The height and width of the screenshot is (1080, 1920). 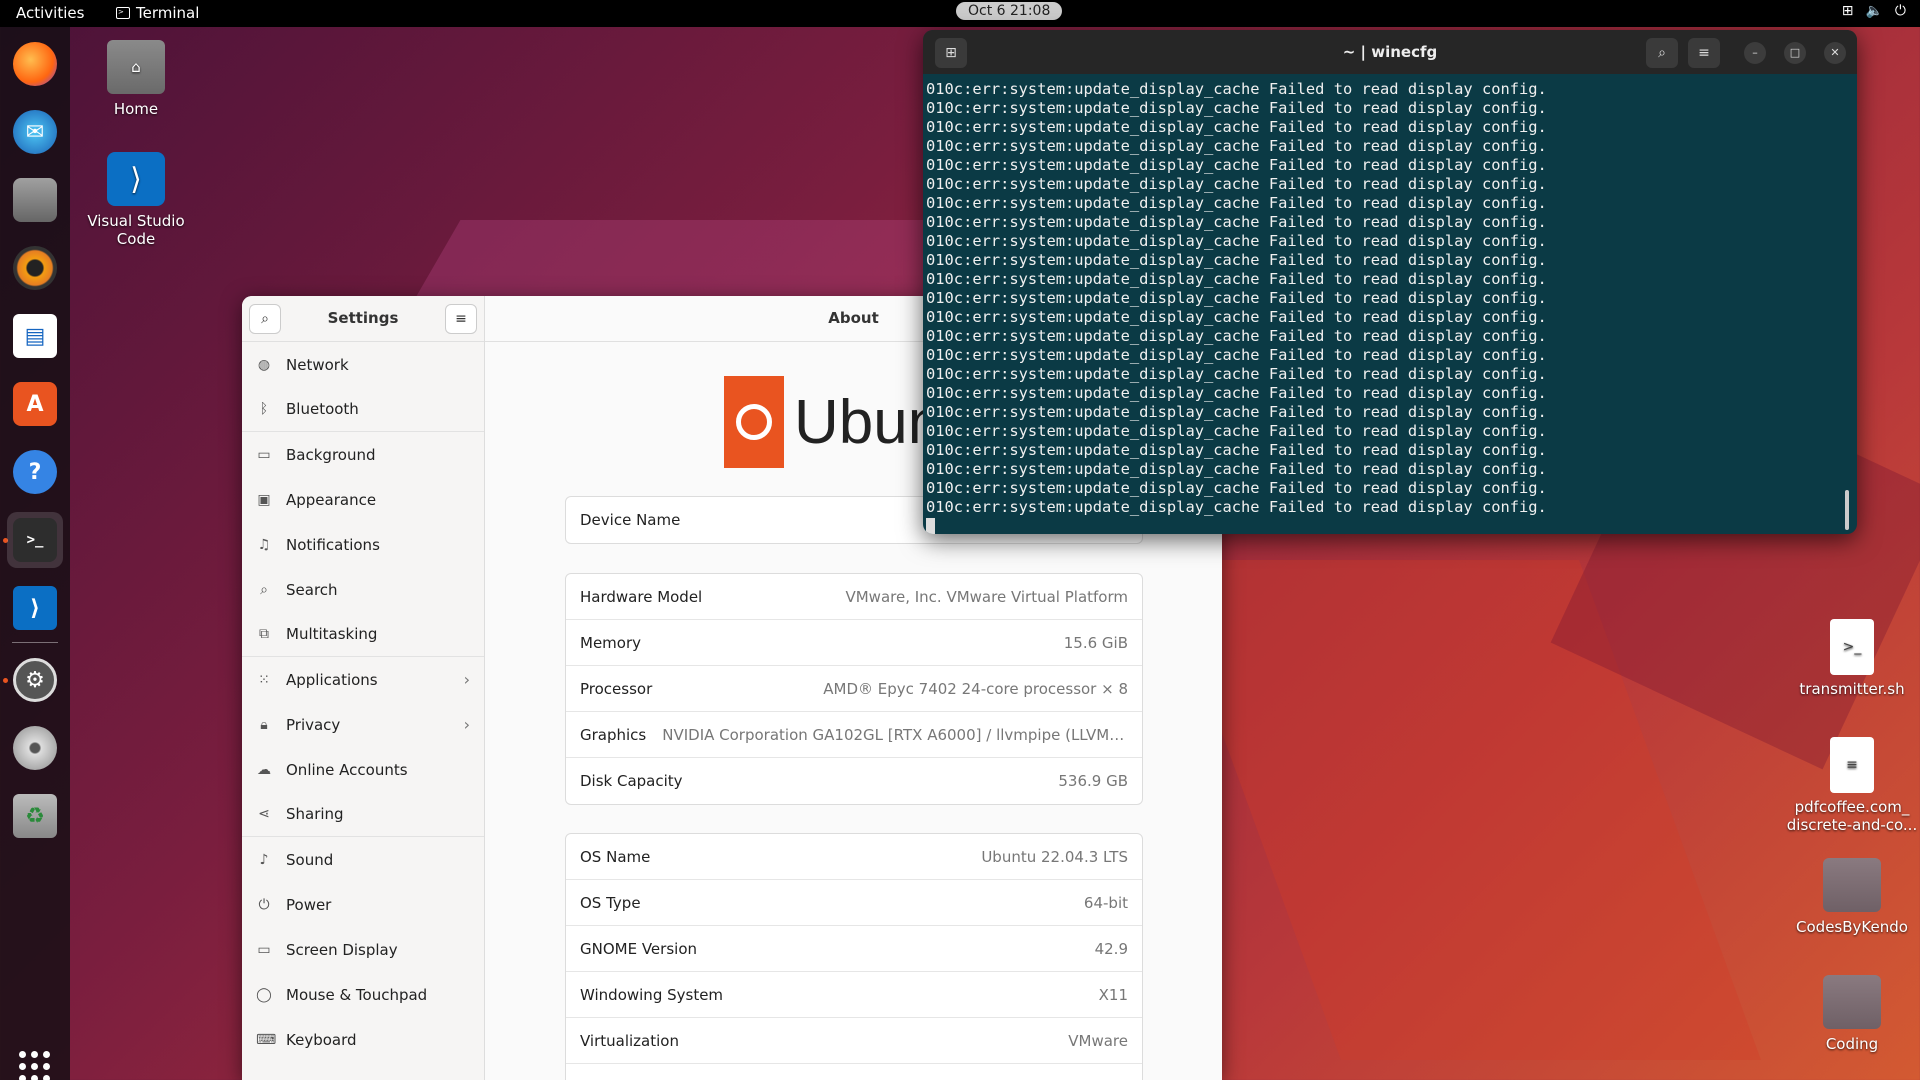 I want to click on minimize-button: –, so click(x=1755, y=53).